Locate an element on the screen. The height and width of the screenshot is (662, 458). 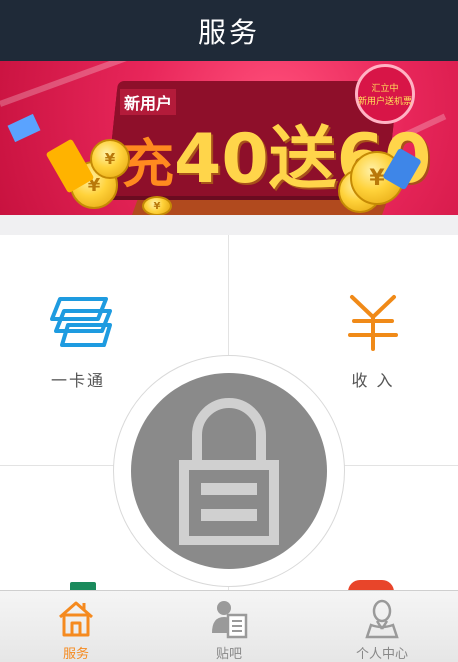
tile-label: 收 入 is located at coordinates (373, 380).